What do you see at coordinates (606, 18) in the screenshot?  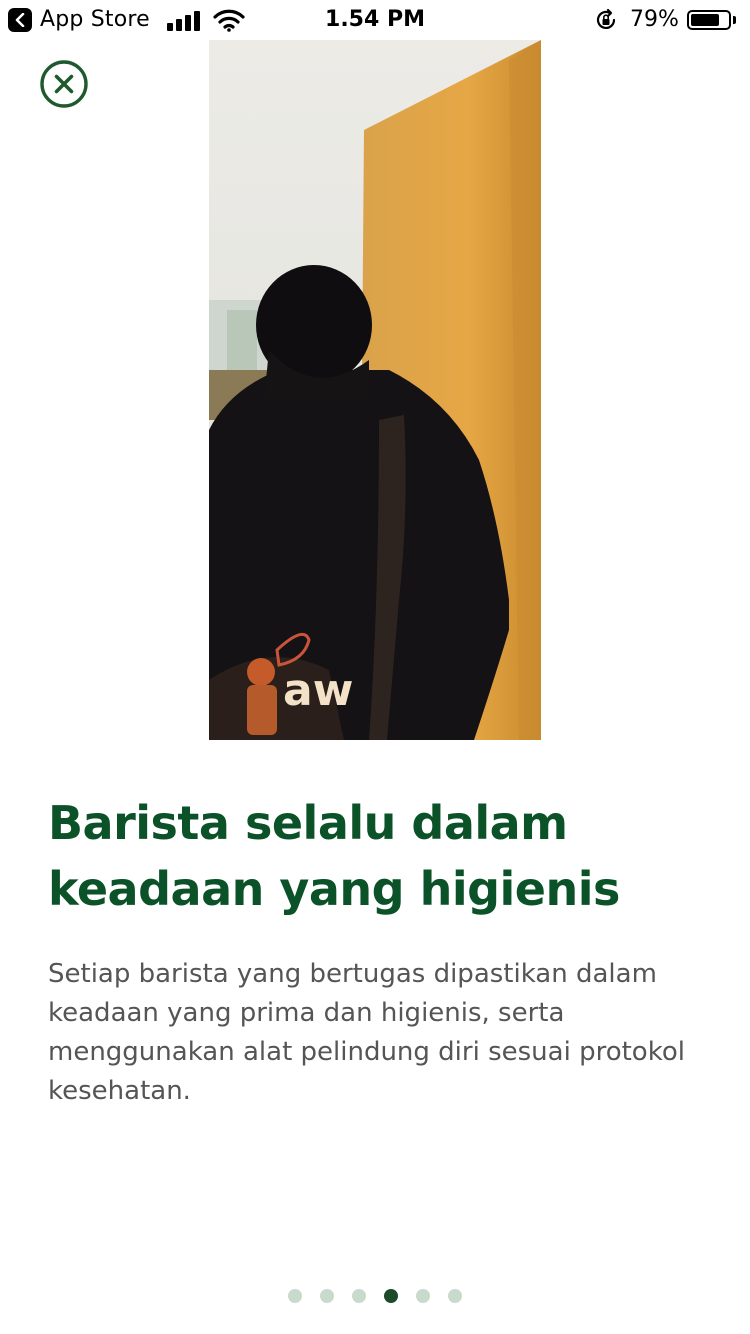 I see `orientation-lock-icon` at bounding box center [606, 18].